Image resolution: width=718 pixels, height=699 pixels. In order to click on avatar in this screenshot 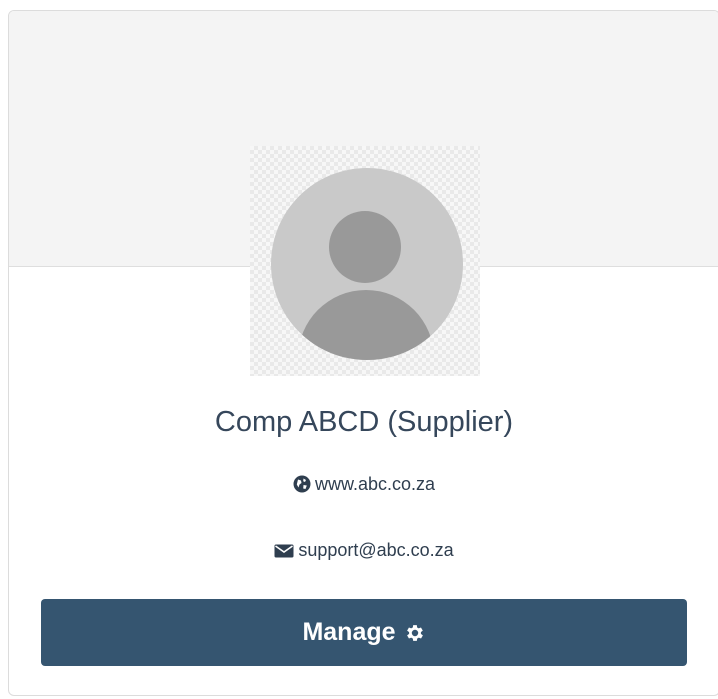, I will do `click(365, 261)`.